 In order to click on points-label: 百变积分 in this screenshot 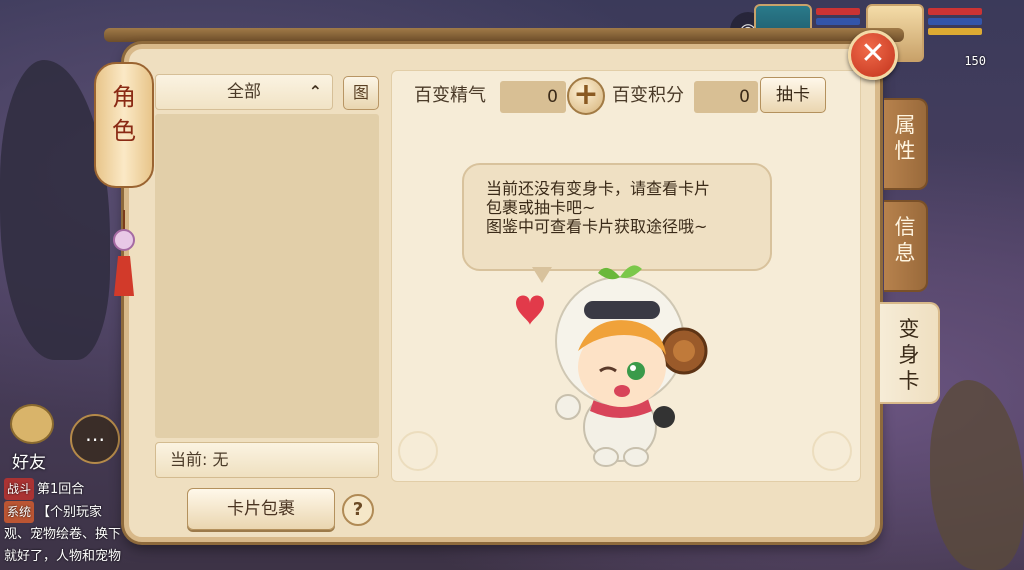, I will do `click(648, 95)`.